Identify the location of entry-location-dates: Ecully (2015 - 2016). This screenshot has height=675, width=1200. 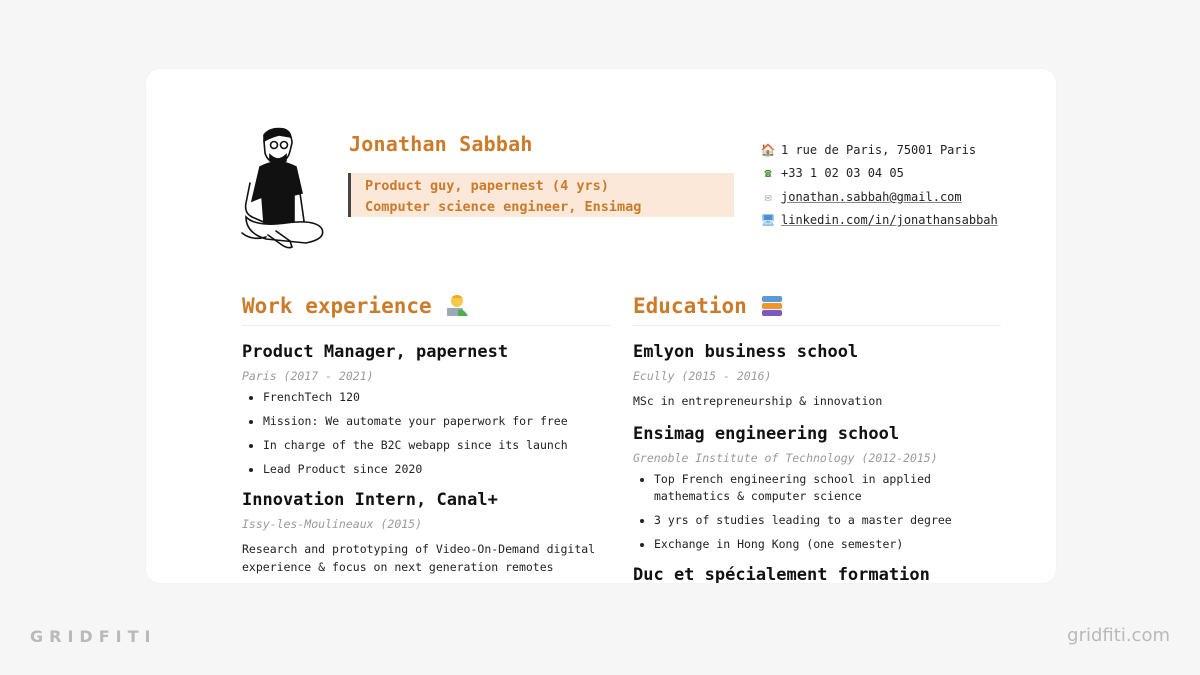
(702, 376).